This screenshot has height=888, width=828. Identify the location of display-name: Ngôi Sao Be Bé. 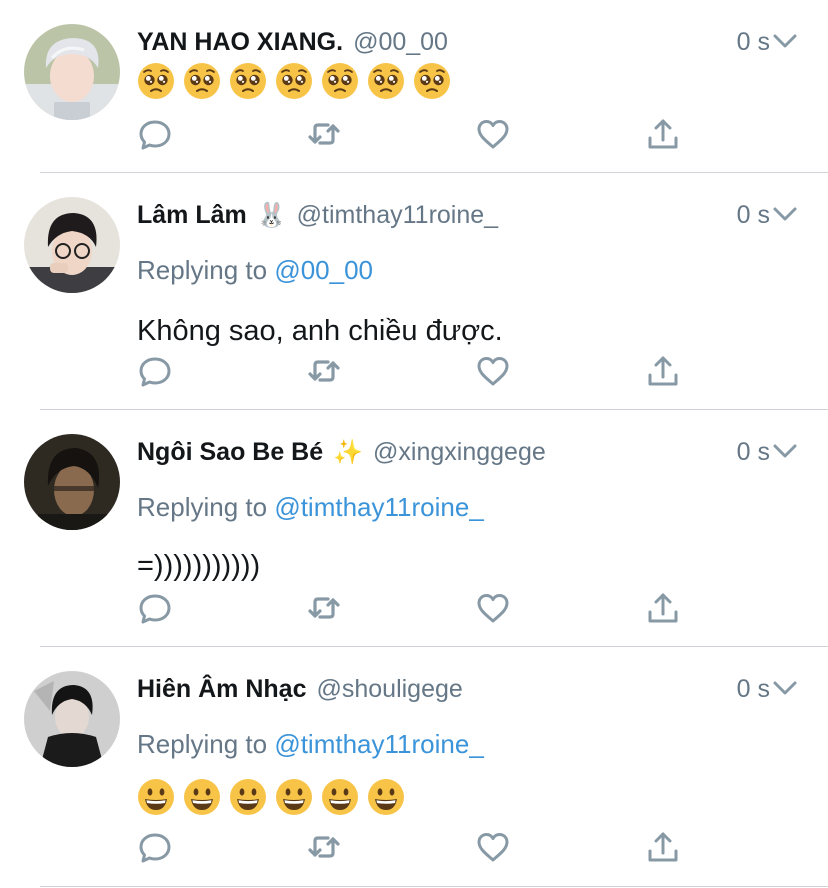
(230, 452).